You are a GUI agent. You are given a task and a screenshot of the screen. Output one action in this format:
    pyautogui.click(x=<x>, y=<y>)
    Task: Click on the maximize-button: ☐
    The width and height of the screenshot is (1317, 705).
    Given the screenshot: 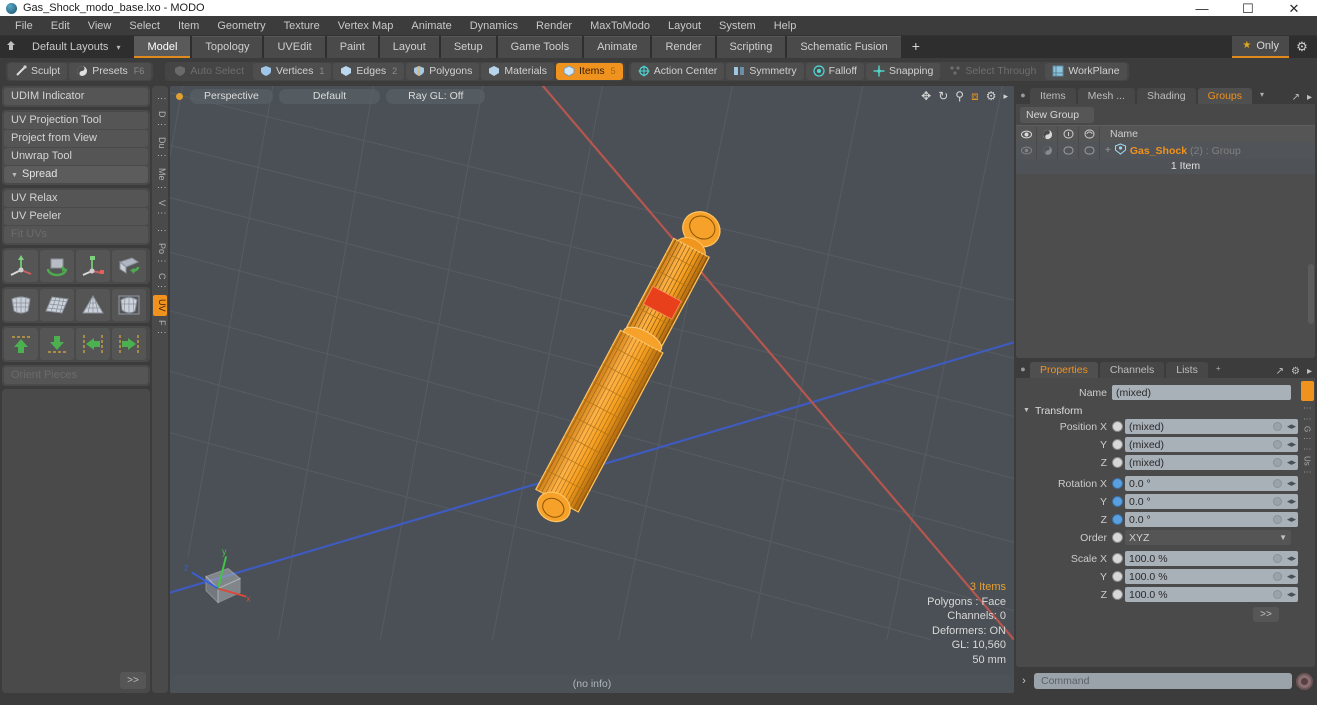 What is the action you would take?
    pyautogui.click(x=1248, y=8)
    